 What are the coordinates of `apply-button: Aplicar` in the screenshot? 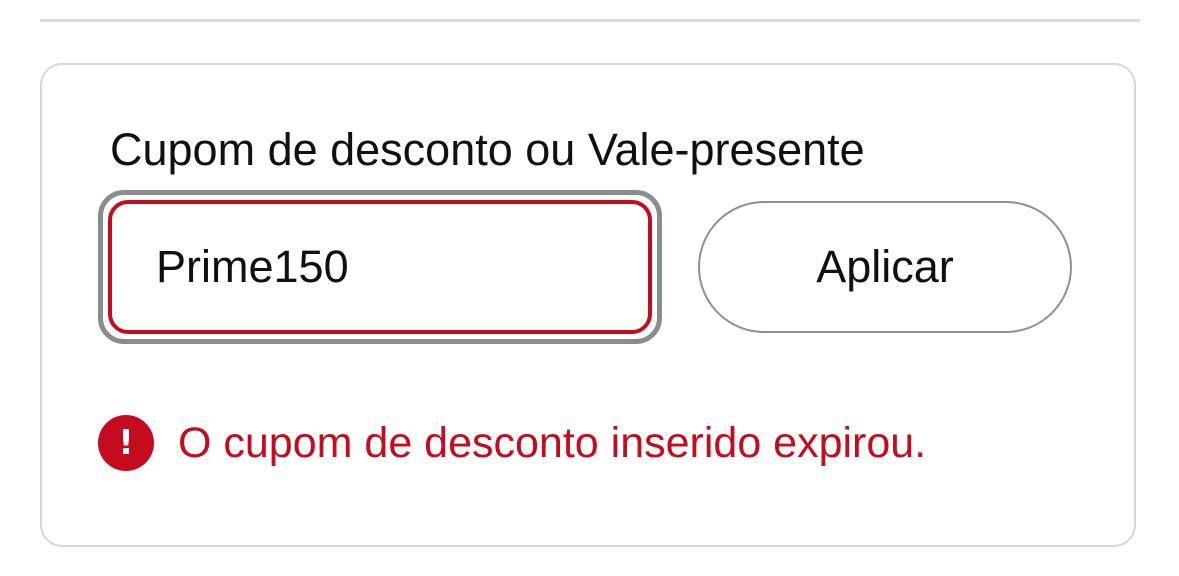 It's located at (885, 267).